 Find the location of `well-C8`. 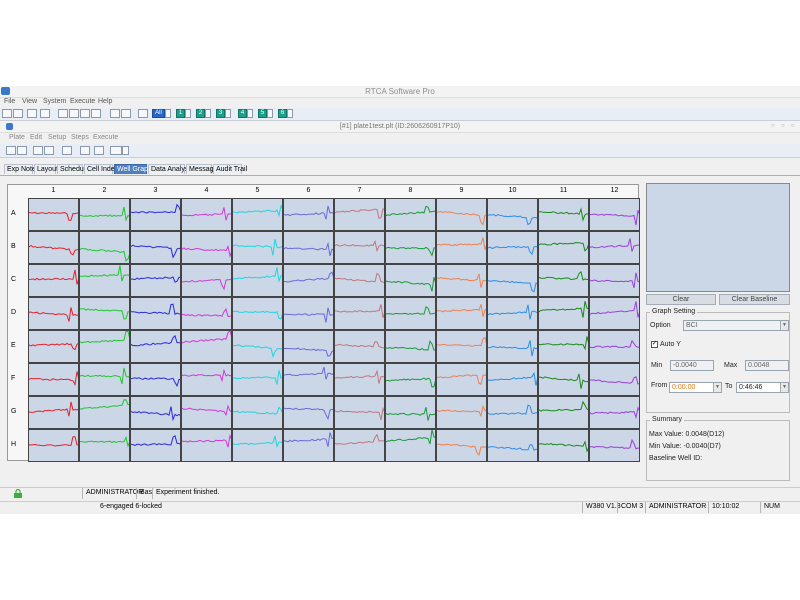

well-C8 is located at coordinates (410, 280).